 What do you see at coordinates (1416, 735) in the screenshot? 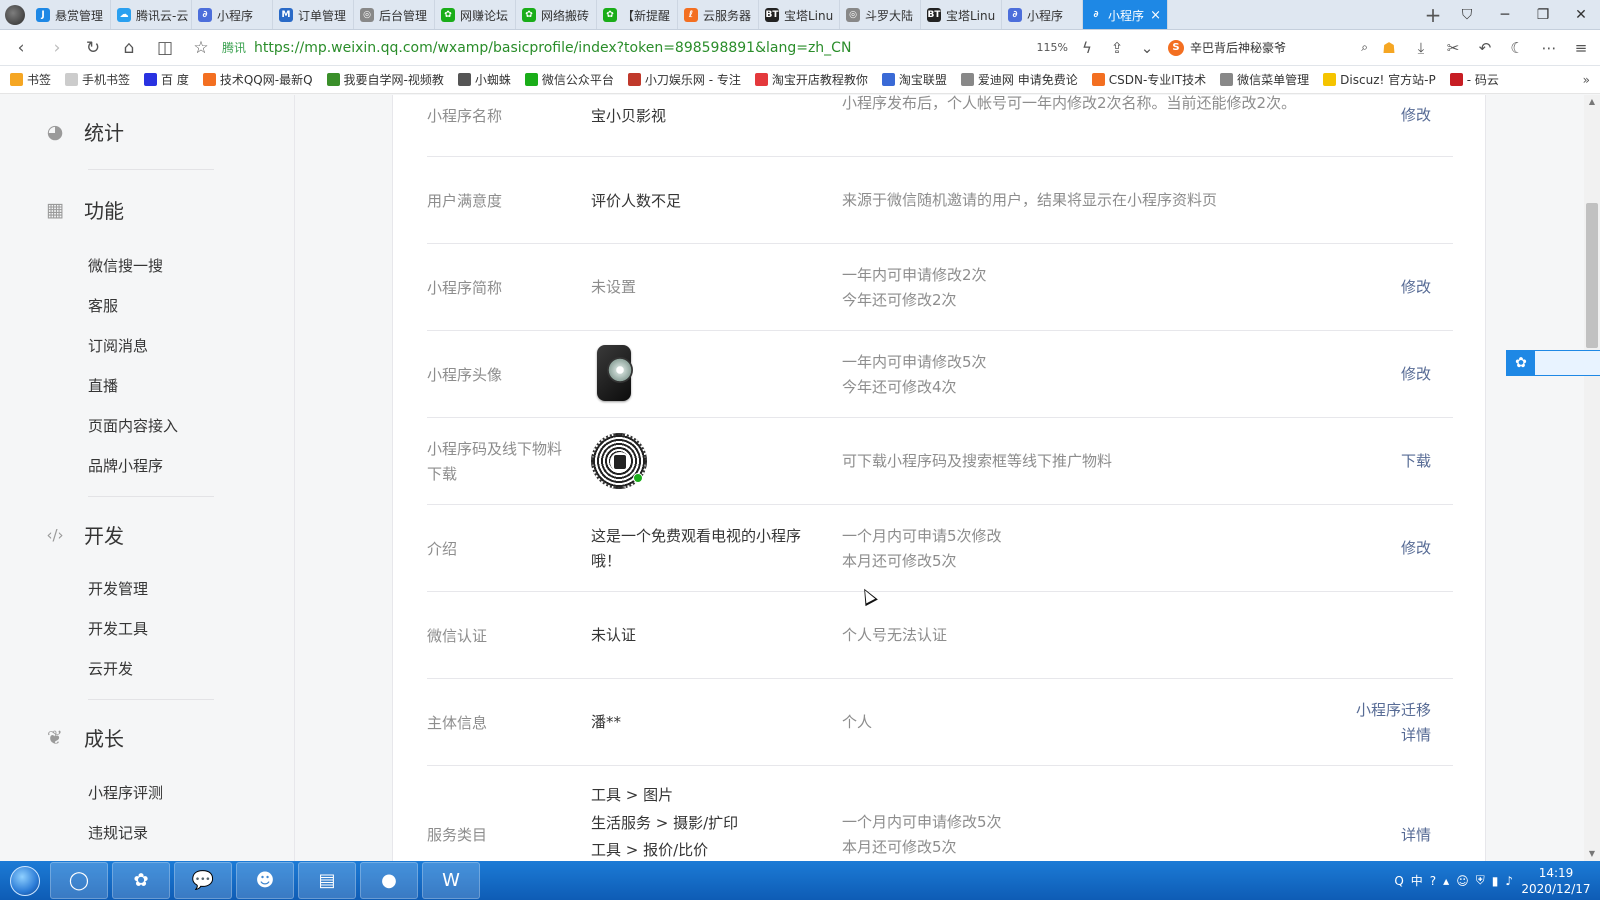
I see `entity-details-link: 详情` at bounding box center [1416, 735].